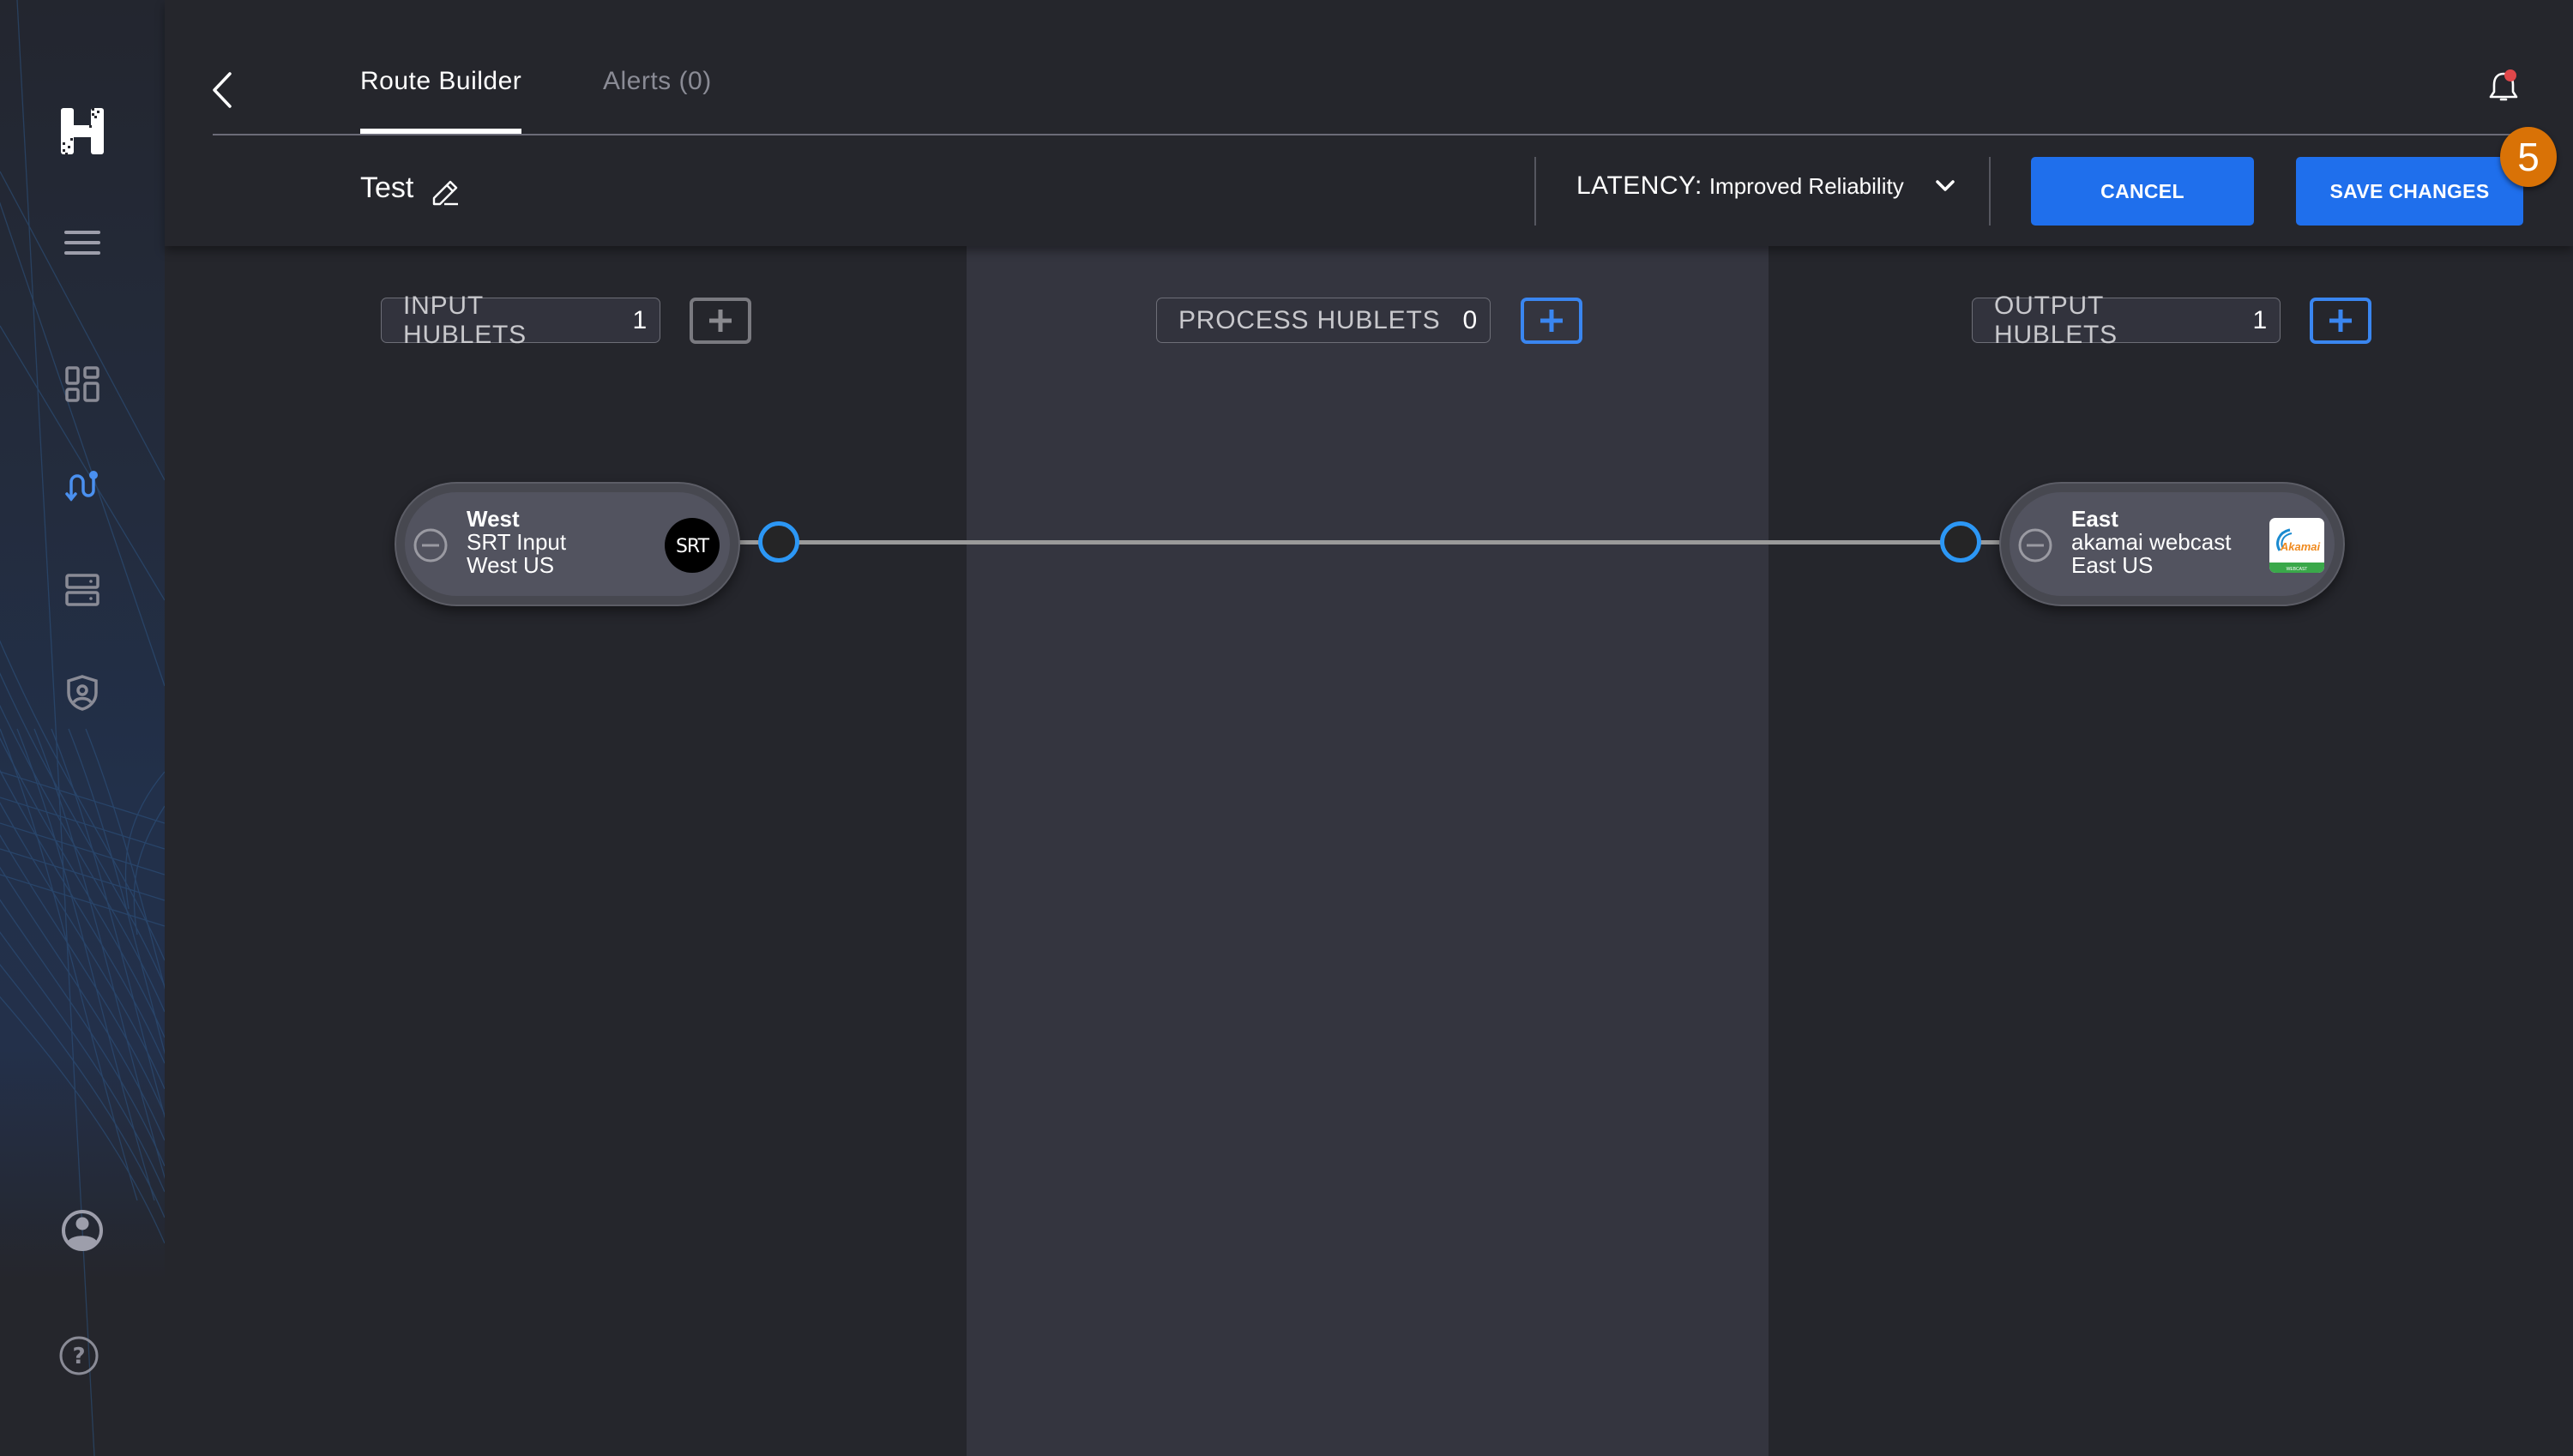 This screenshot has height=1456, width=2573. What do you see at coordinates (82, 384) in the screenshot?
I see `dashboard-icon` at bounding box center [82, 384].